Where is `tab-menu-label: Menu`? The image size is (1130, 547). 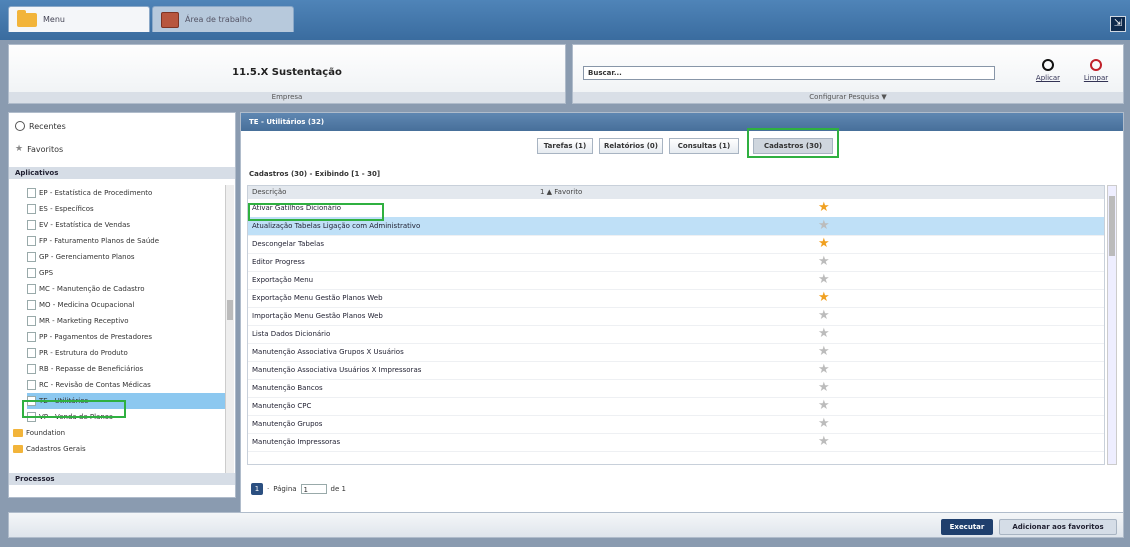
tab-menu-label: Menu is located at coordinates (54, 19).